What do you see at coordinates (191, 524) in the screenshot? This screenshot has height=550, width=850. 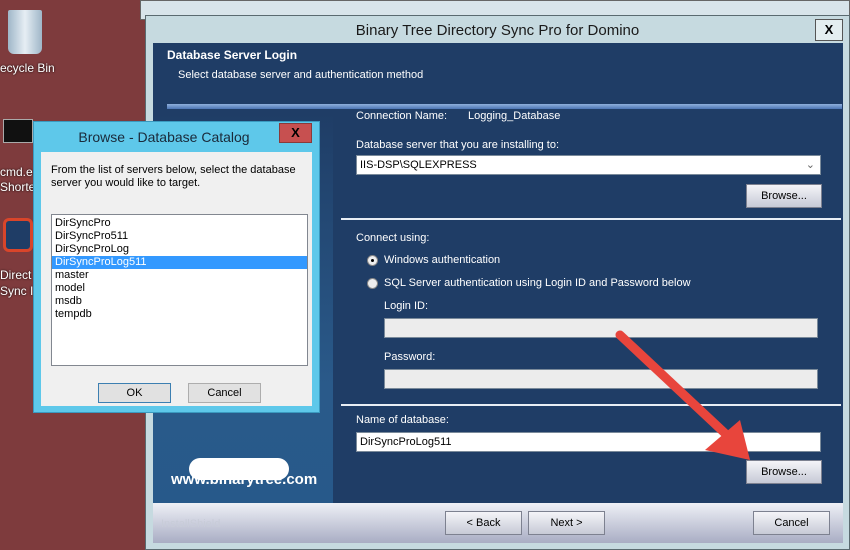 I see `installshield-label: InstallShield` at bounding box center [191, 524].